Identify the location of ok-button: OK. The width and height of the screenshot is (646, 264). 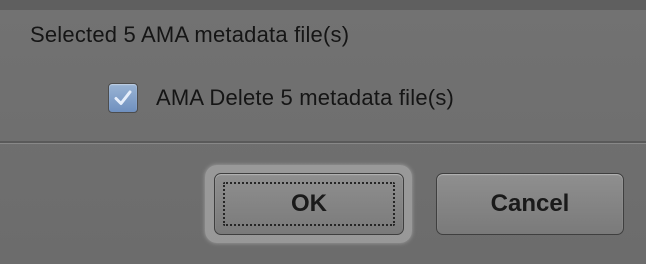
(309, 204).